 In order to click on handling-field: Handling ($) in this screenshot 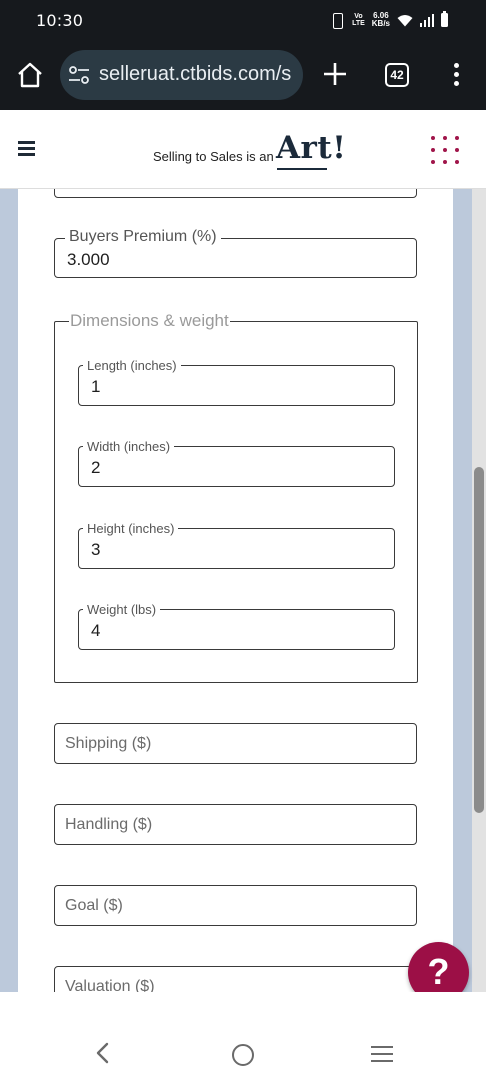, I will do `click(235, 824)`.